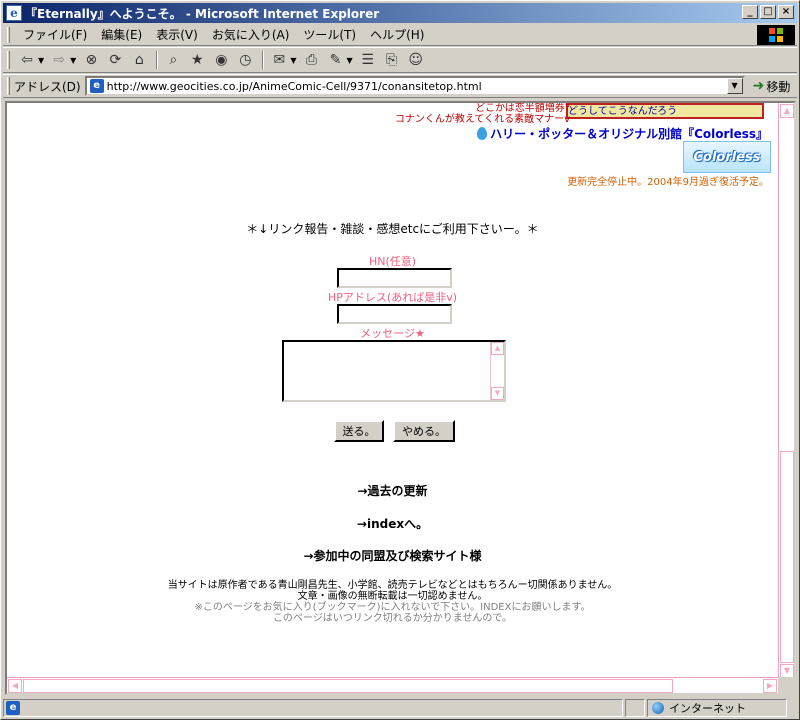 Image resolution: width=800 pixels, height=720 pixels. Describe the element at coordinates (497, 371) in the screenshot. I see `textarea-scrollbar: ▲ ▼` at that location.